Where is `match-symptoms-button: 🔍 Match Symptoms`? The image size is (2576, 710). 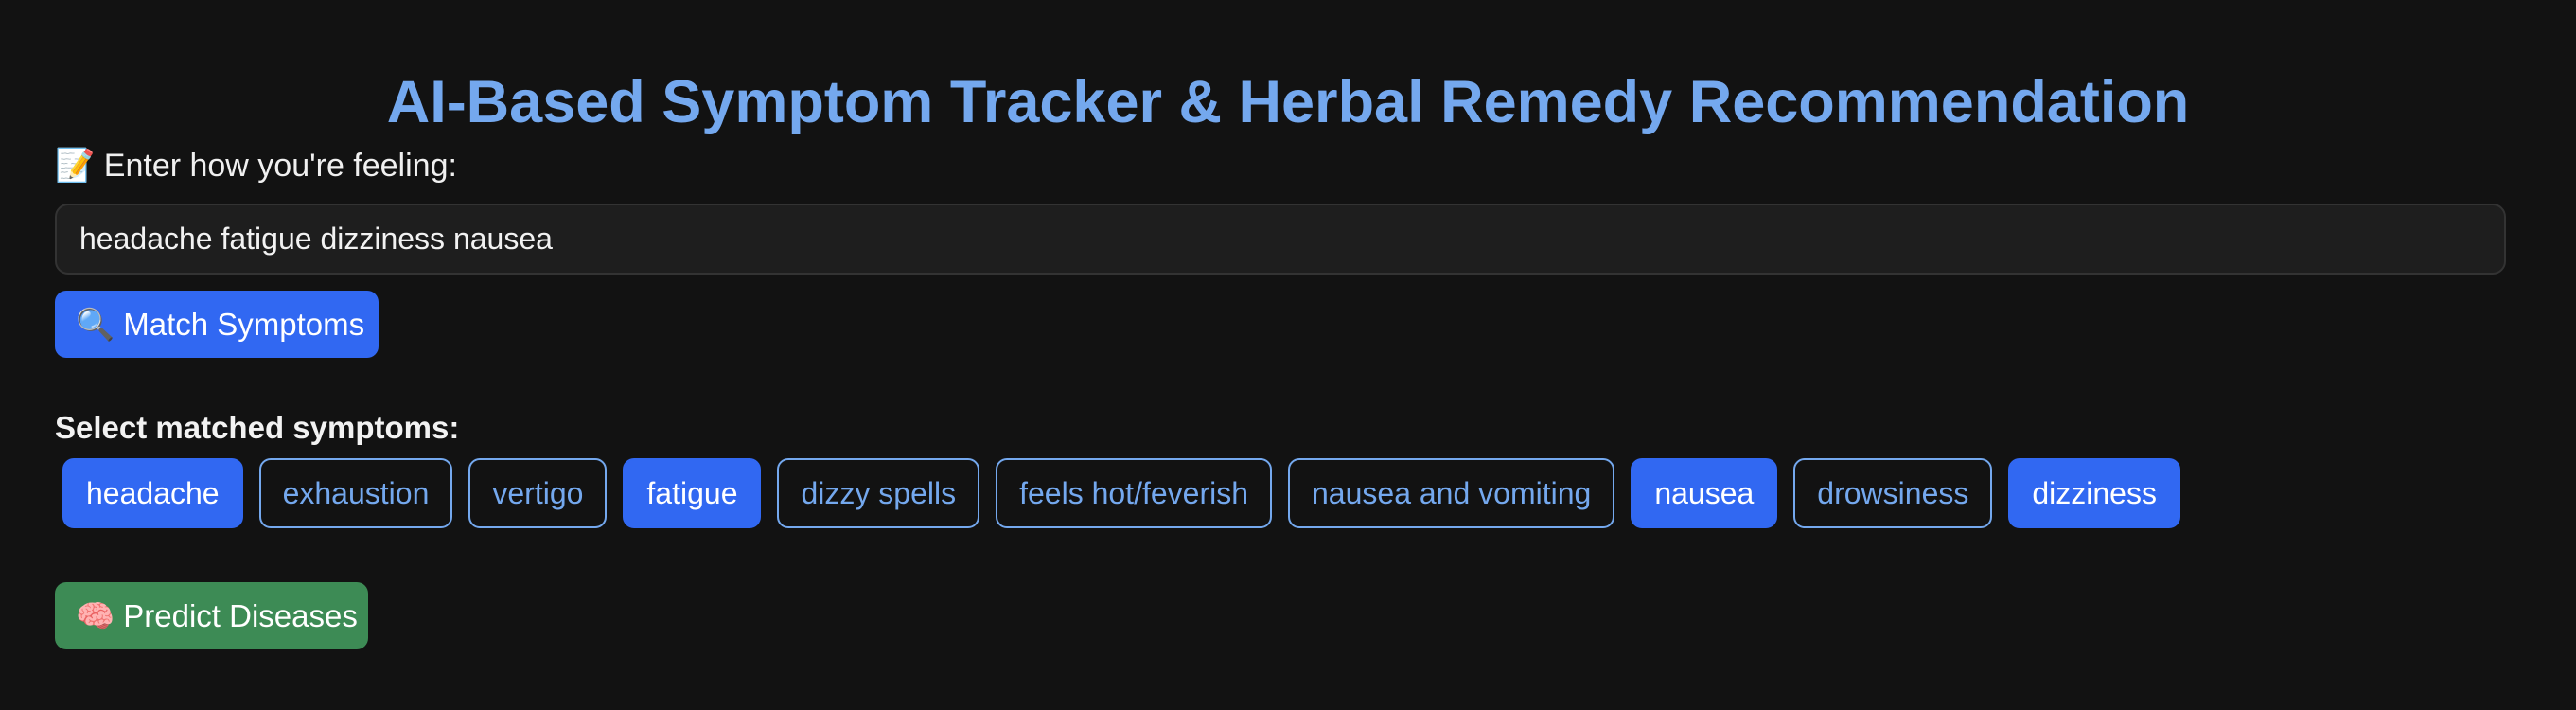
match-symptoms-button: 🔍 Match Symptoms is located at coordinates (217, 324).